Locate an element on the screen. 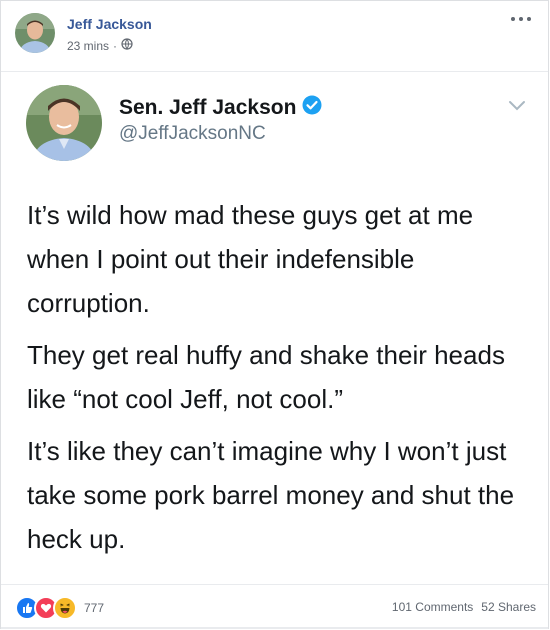 The height and width of the screenshot is (630, 550). tweet-handle: @JeffJacksonNC is located at coordinates (192, 133).